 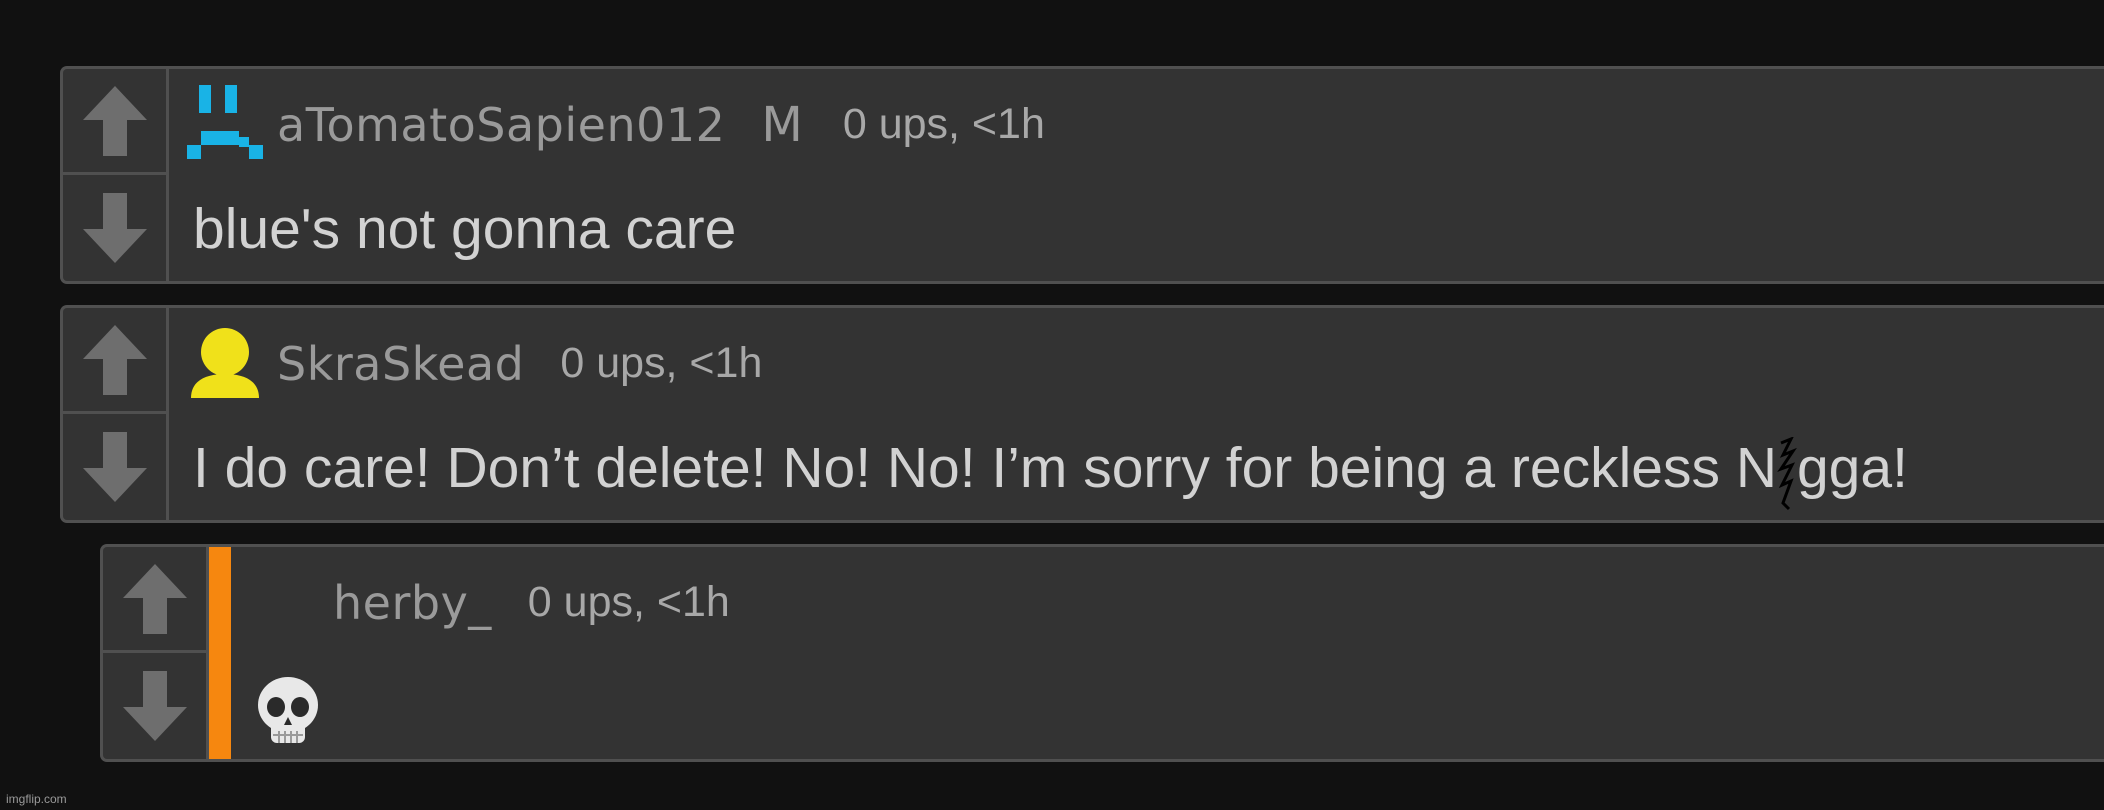 What do you see at coordinates (288, 709) in the screenshot?
I see `skull-emoji-icon` at bounding box center [288, 709].